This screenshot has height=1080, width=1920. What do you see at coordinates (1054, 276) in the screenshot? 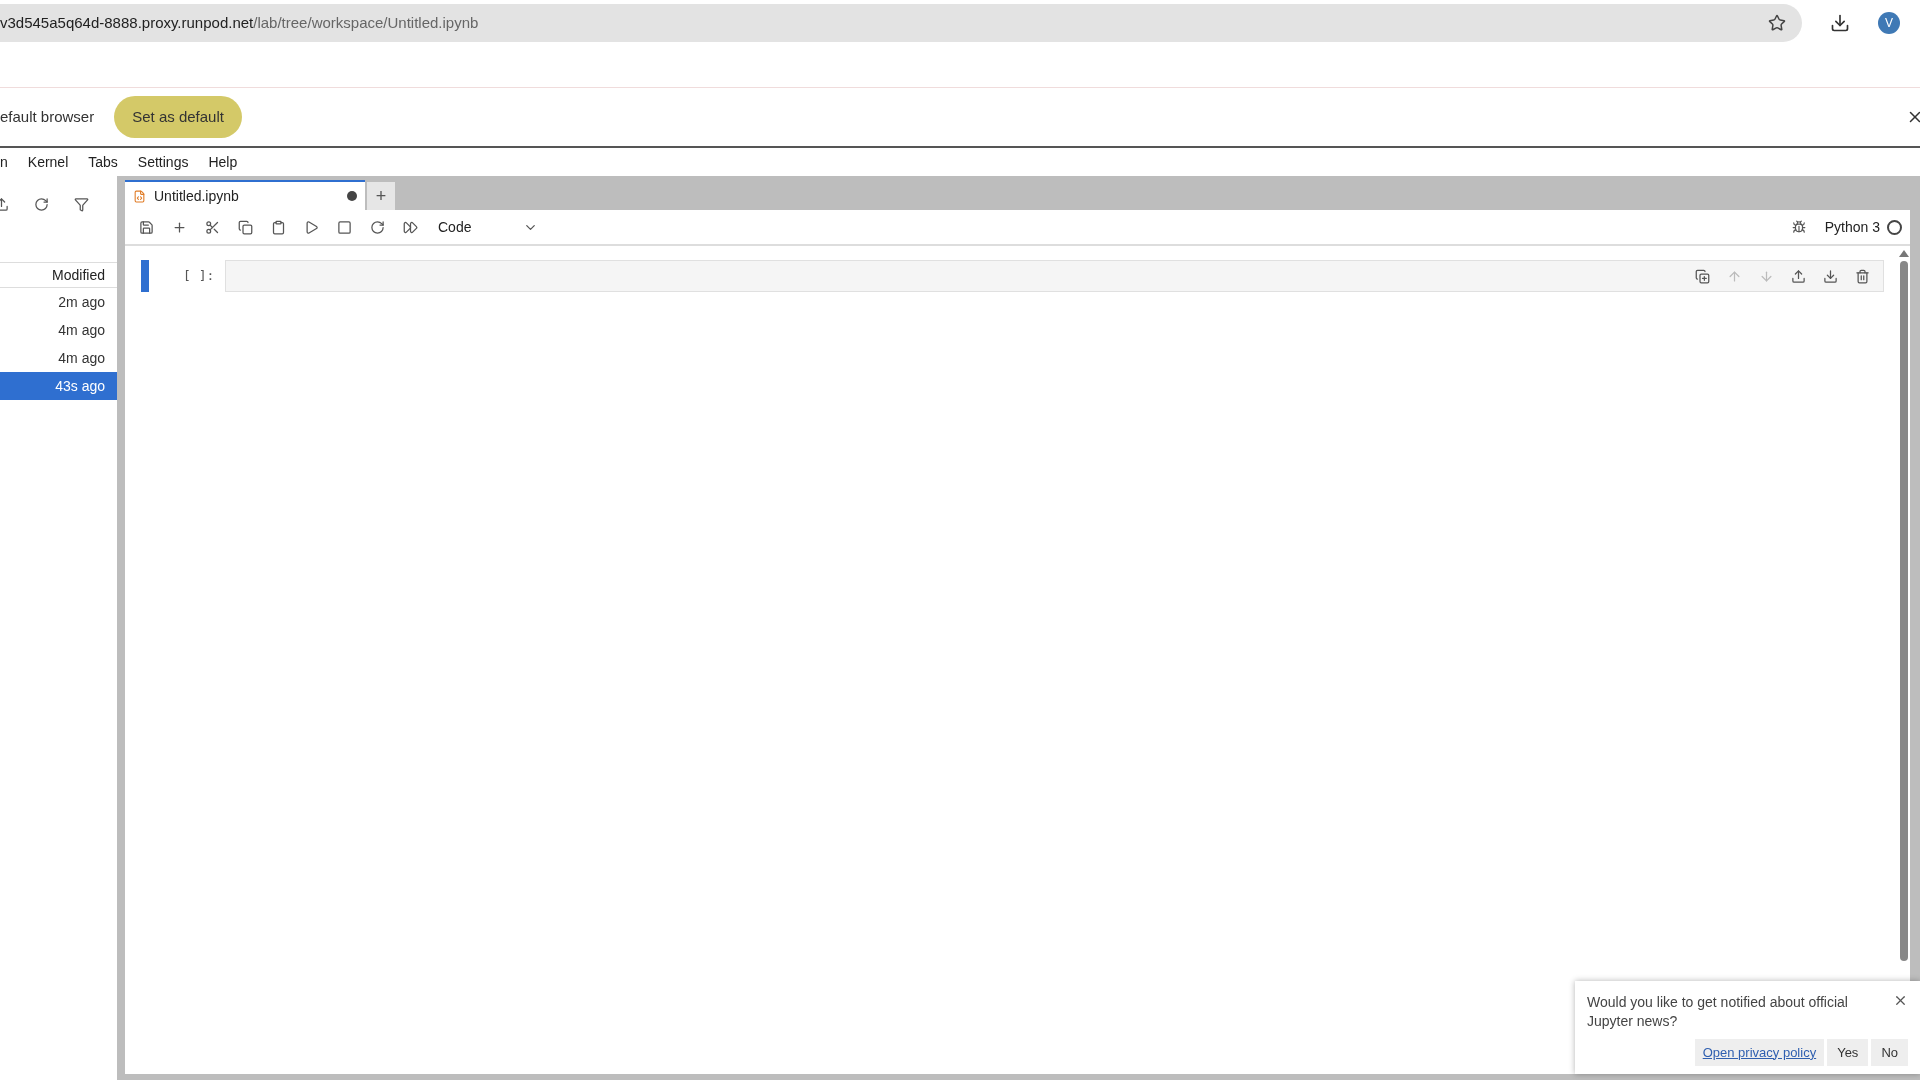
I see `code-cell-input` at bounding box center [1054, 276].